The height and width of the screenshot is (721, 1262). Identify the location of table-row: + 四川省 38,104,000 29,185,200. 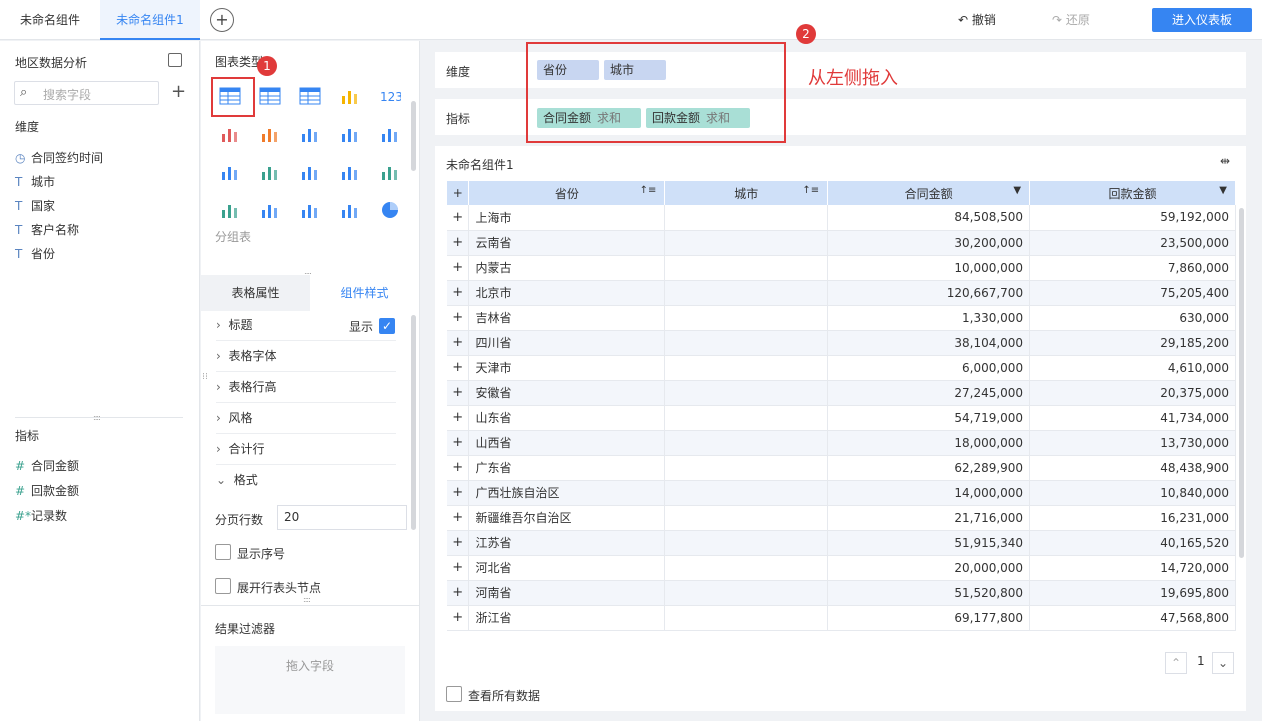
(841, 343).